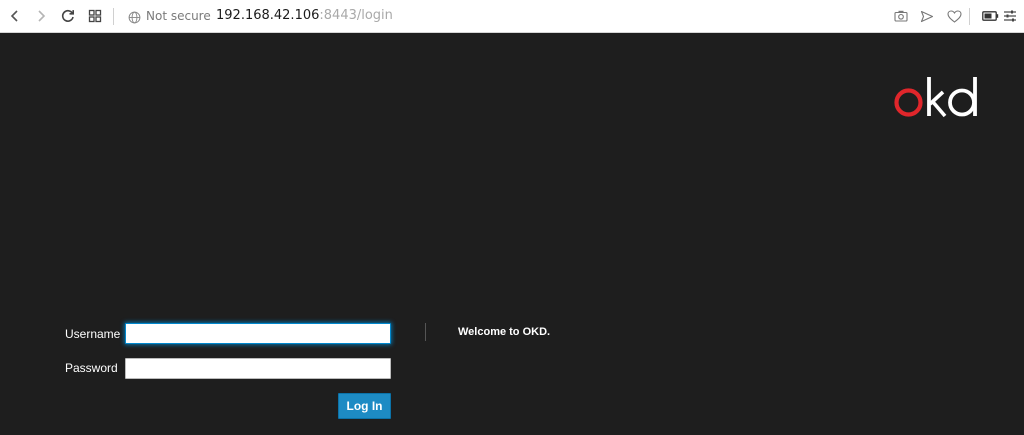  Describe the element at coordinates (425, 332) in the screenshot. I see `vertical-divider` at that location.